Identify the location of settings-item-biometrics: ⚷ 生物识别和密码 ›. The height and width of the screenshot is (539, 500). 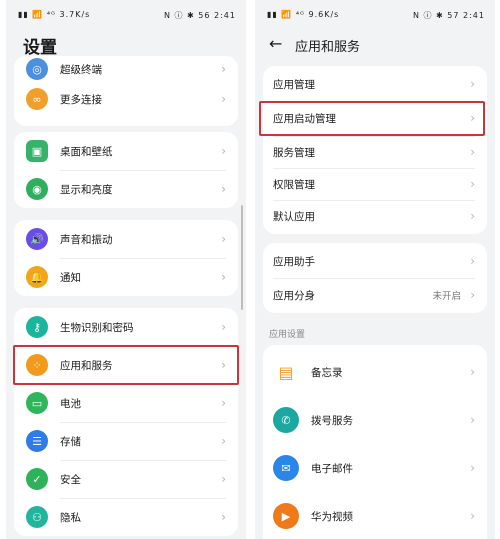
(126, 327).